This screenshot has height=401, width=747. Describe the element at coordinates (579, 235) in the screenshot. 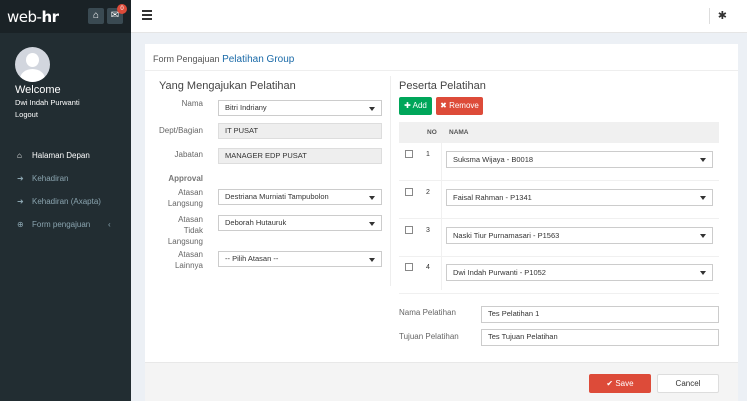

I see `peserta-select: Naski Tiur Purnamasari - P1563` at that location.